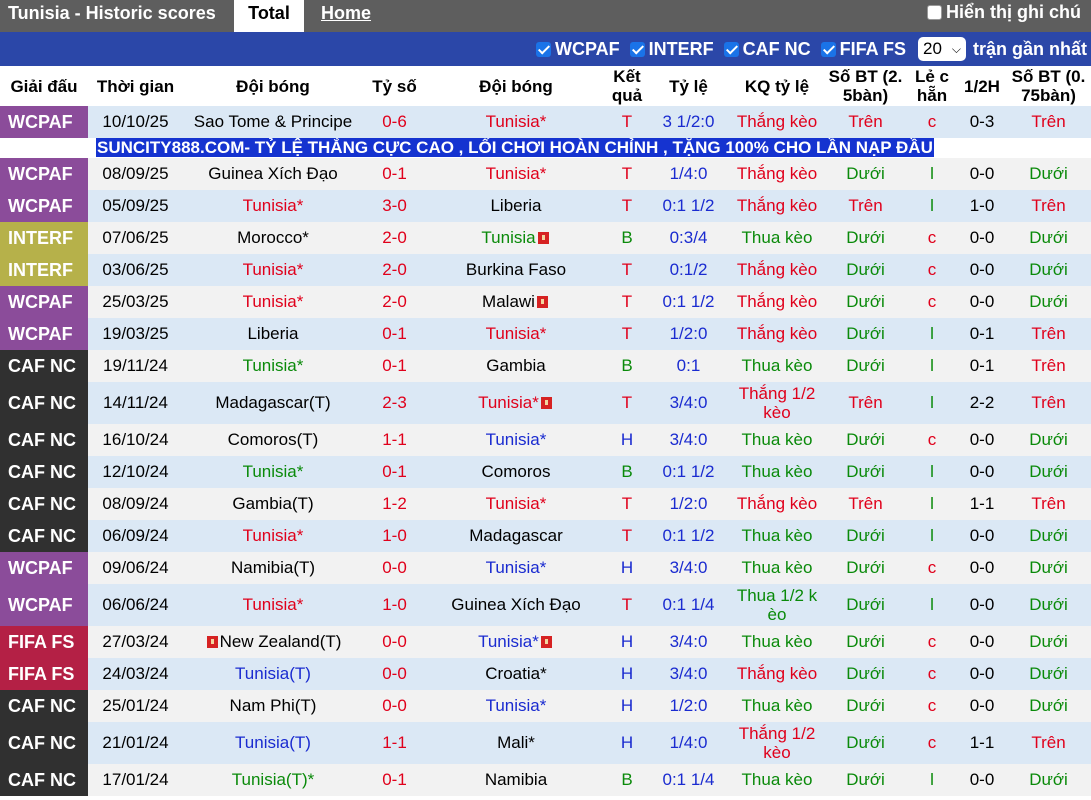 This screenshot has height=800, width=1091. Describe the element at coordinates (394, 86) in the screenshot. I see `col-score: Tỷ số` at that location.